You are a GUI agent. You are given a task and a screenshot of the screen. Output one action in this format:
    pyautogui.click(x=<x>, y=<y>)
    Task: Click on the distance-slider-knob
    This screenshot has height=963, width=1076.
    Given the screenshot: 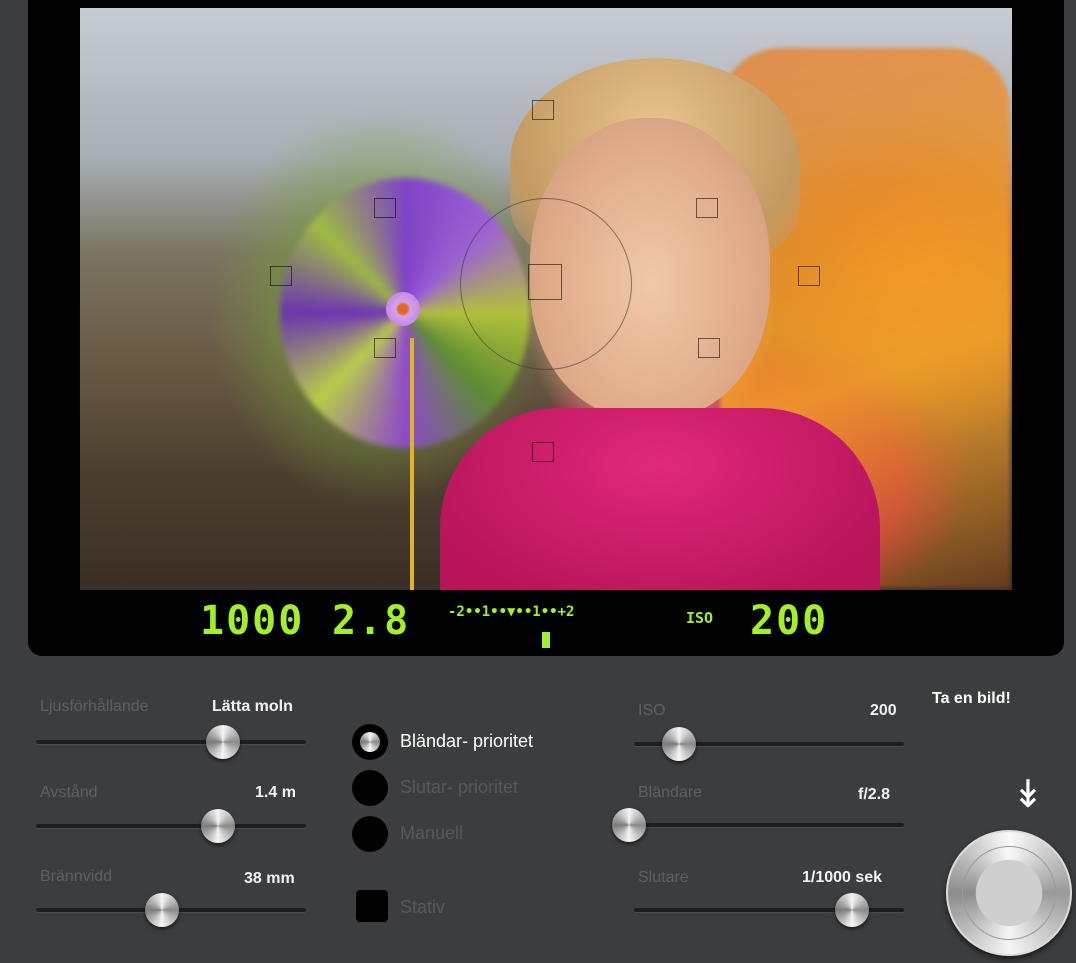 What is the action you would take?
    pyautogui.click(x=218, y=826)
    